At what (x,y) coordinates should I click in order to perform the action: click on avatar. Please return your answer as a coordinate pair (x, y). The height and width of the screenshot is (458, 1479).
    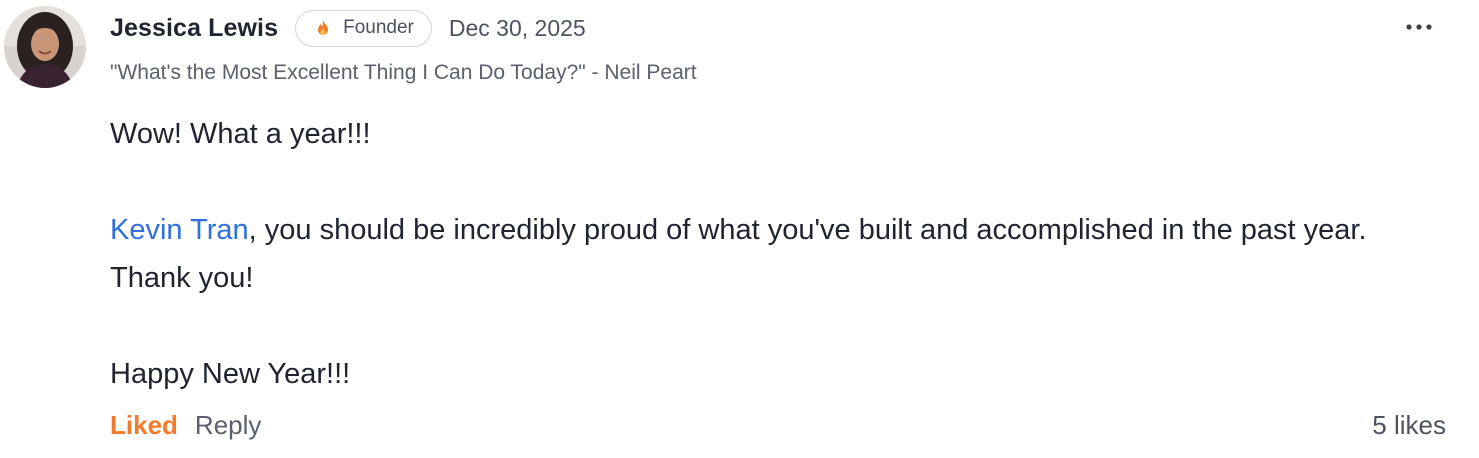
    Looking at the image, I should click on (45, 47).